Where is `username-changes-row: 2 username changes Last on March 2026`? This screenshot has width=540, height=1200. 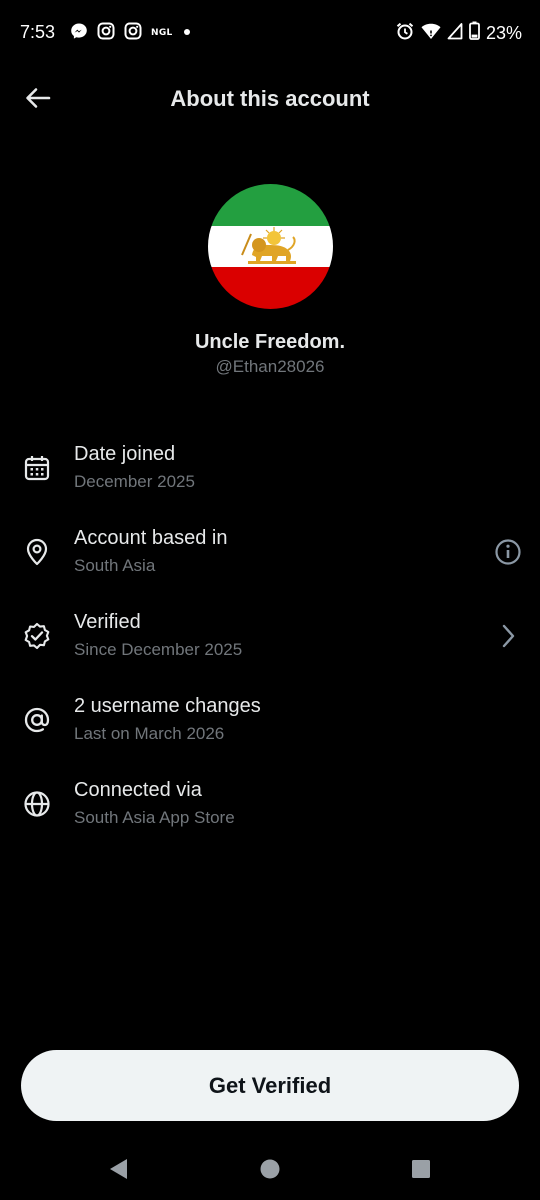 username-changes-row: 2 username changes Last on March 2026 is located at coordinates (270, 718).